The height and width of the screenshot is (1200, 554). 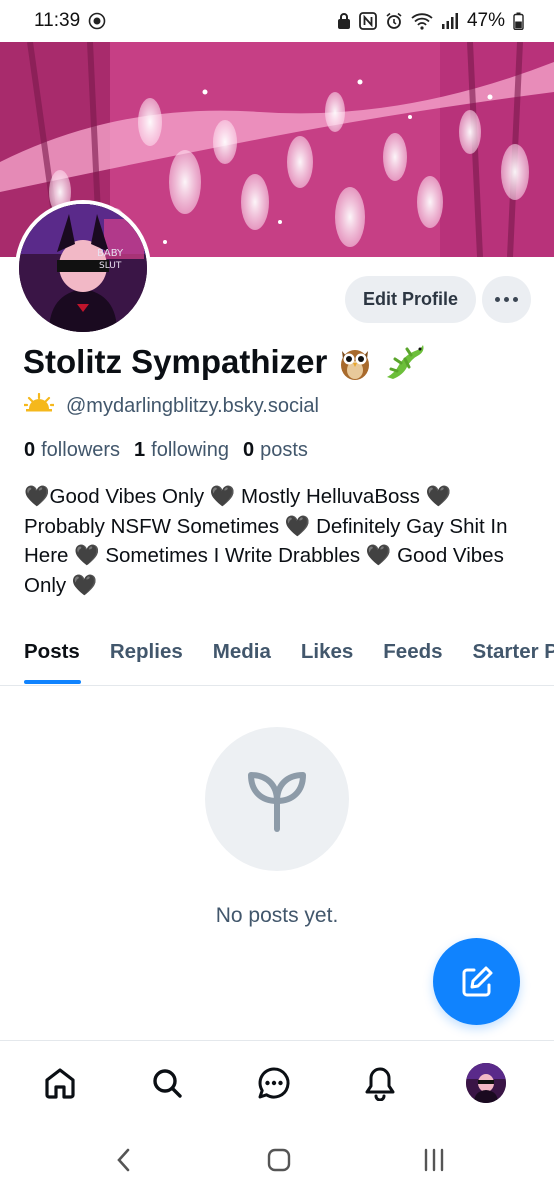 What do you see at coordinates (72, 450) in the screenshot?
I see `followers-stat: 0 followers` at bounding box center [72, 450].